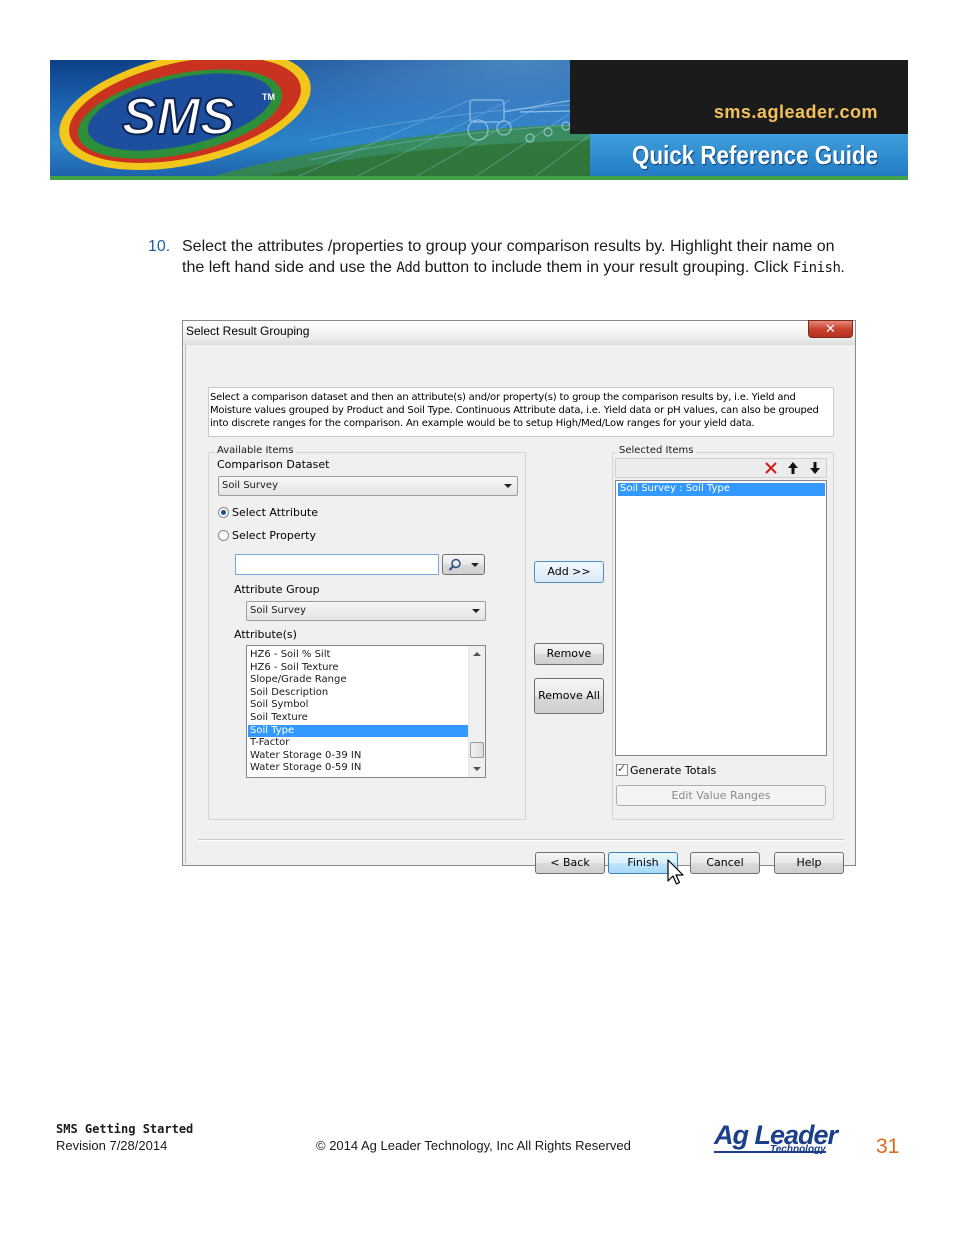 Image resolution: width=954 pixels, height=1235 pixels. What do you see at coordinates (223, 512) in the screenshot?
I see `select-attribute-radio` at bounding box center [223, 512].